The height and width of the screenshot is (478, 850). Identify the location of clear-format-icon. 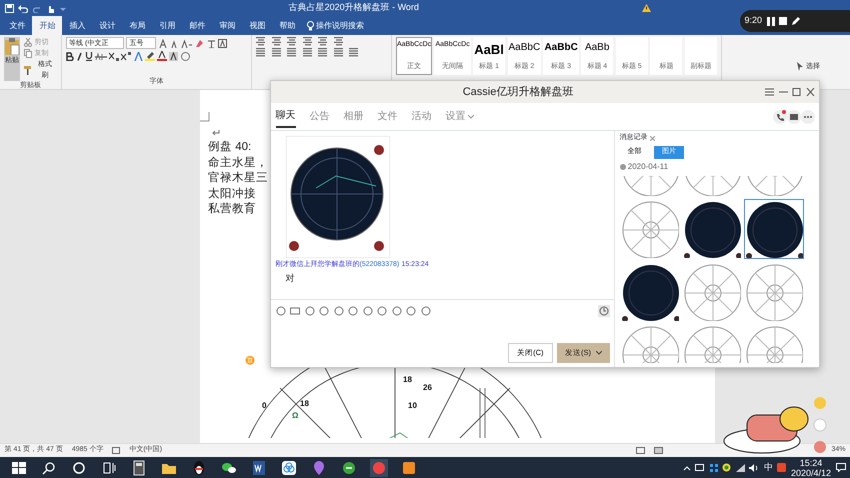
(199, 43).